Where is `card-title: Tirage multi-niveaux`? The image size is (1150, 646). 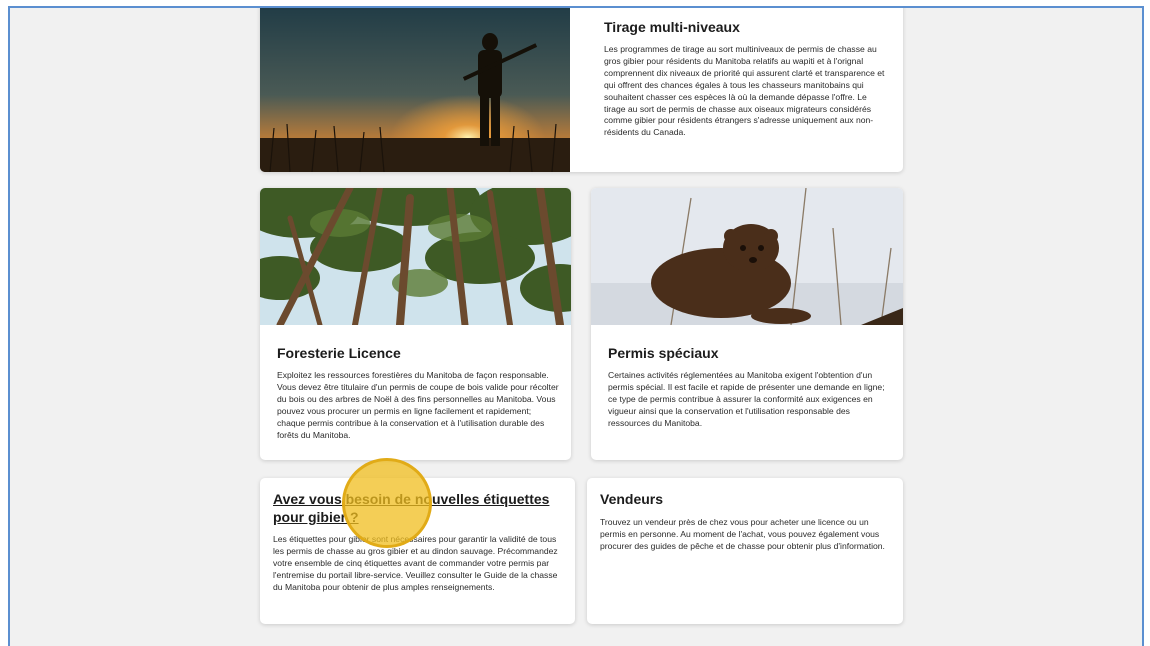 card-title: Tirage multi-niveaux is located at coordinates (672, 27).